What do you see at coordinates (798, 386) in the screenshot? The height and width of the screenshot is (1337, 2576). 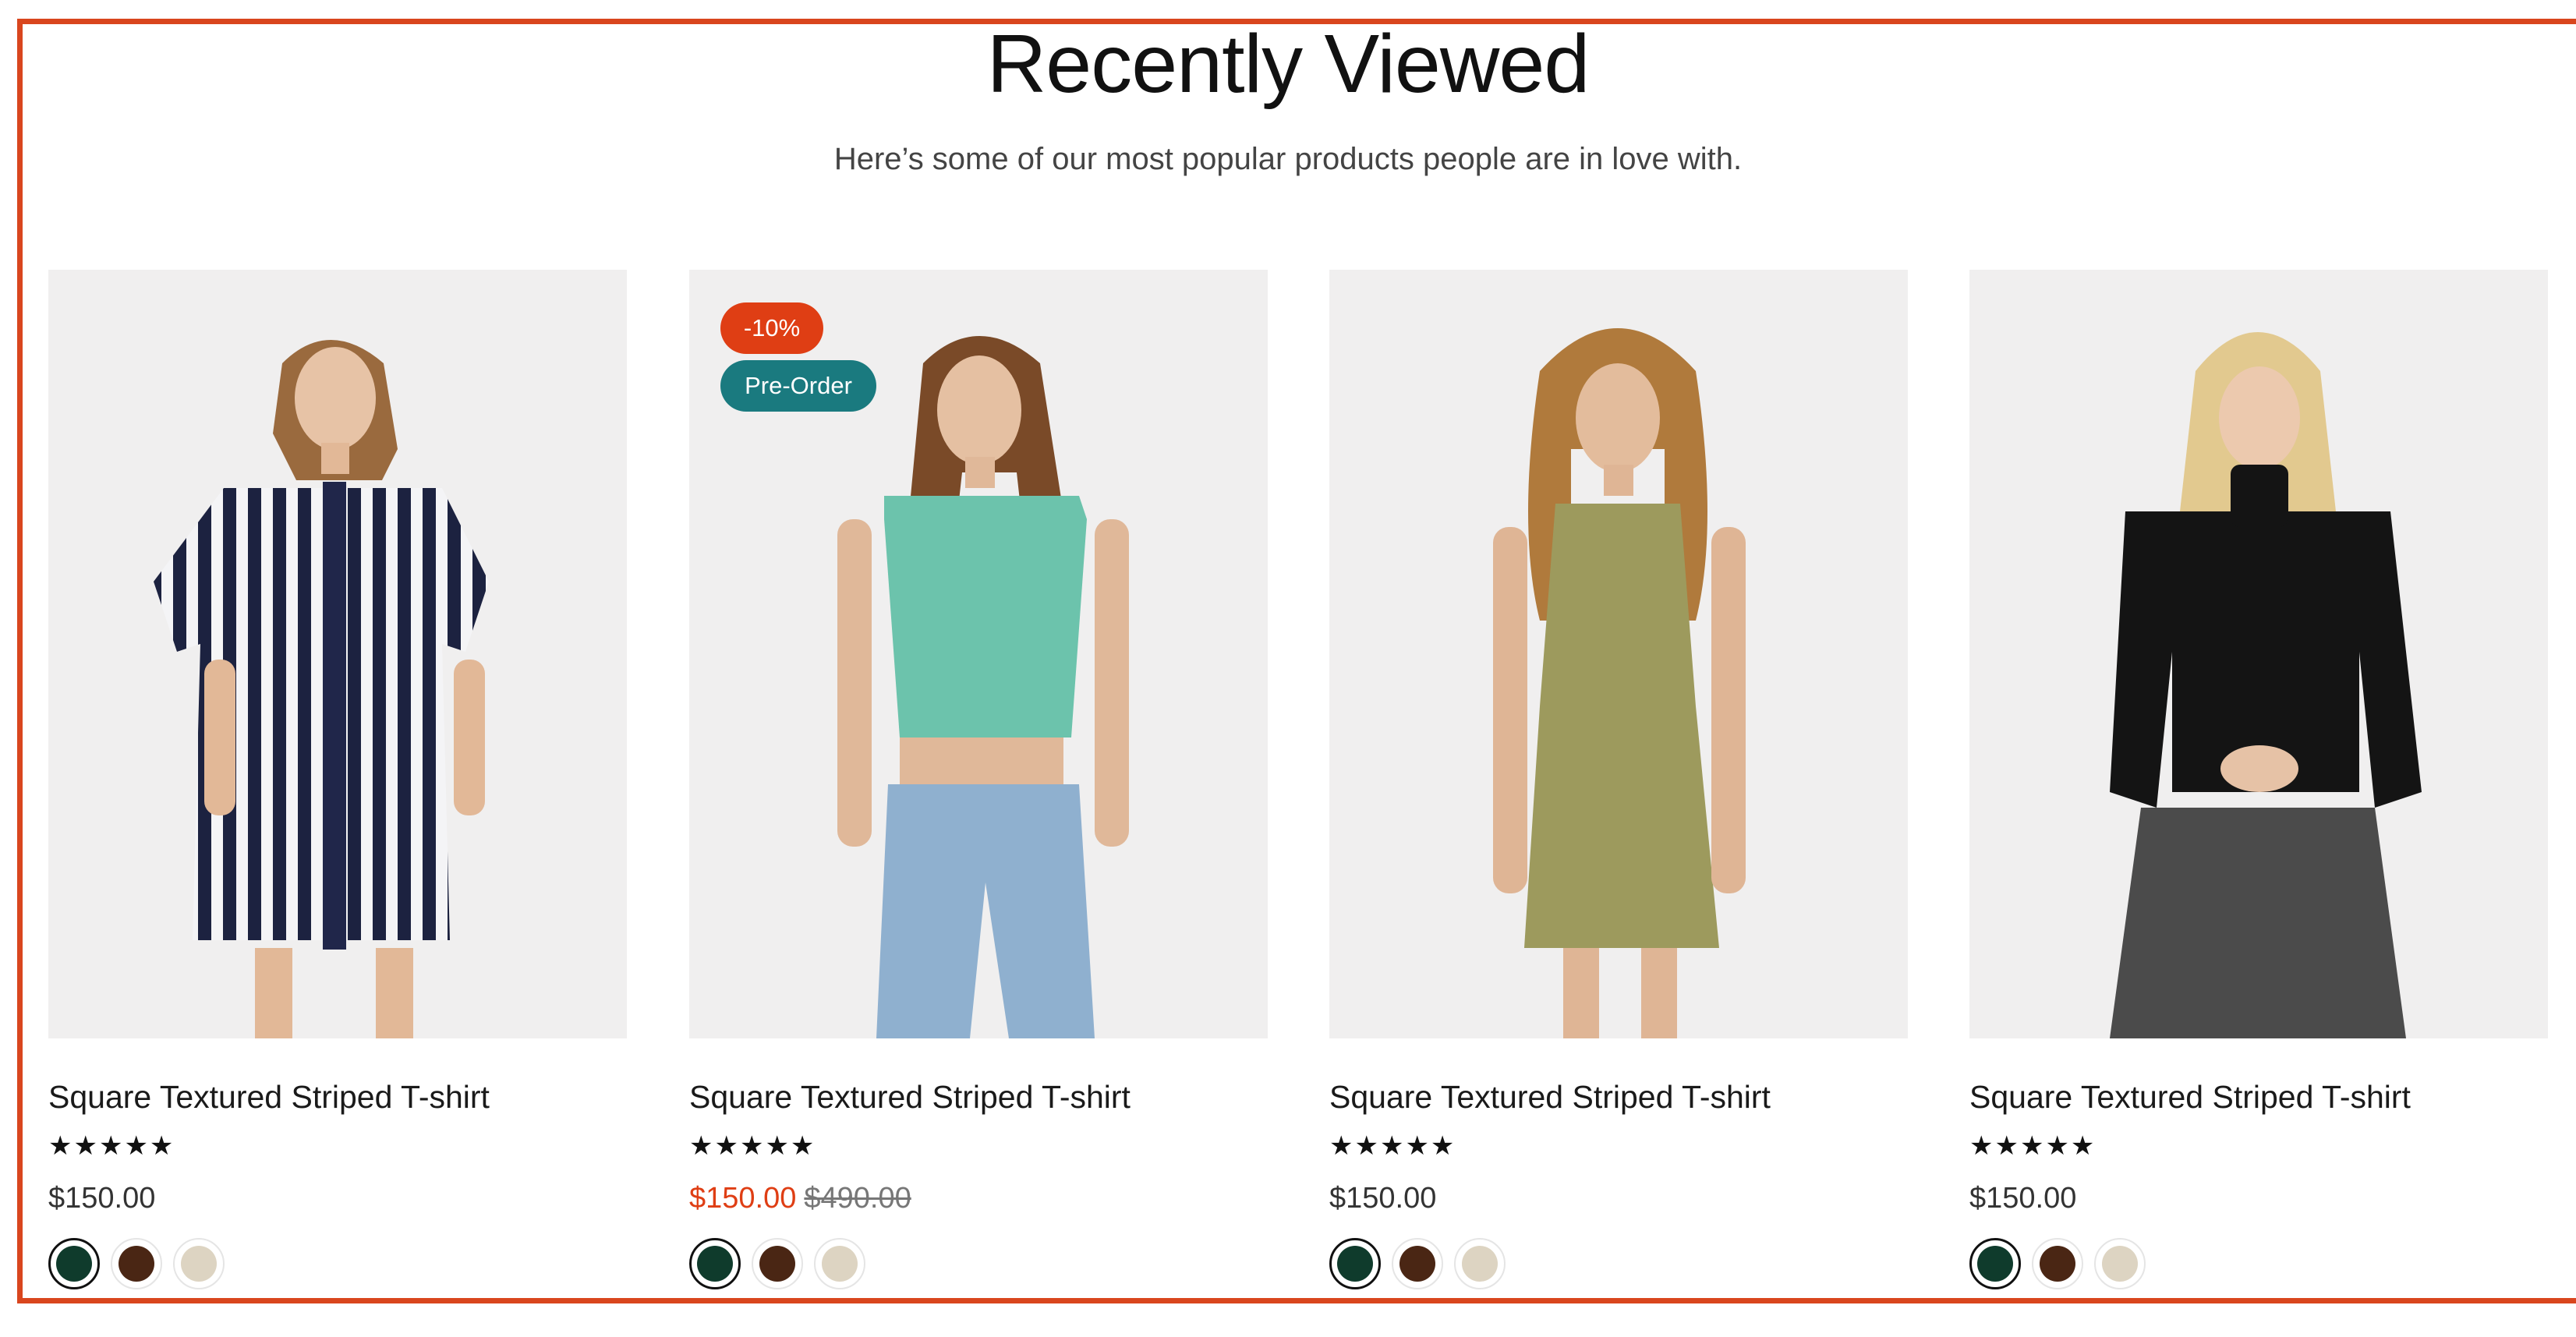 I see `preorder-badge: Pre-Order` at bounding box center [798, 386].